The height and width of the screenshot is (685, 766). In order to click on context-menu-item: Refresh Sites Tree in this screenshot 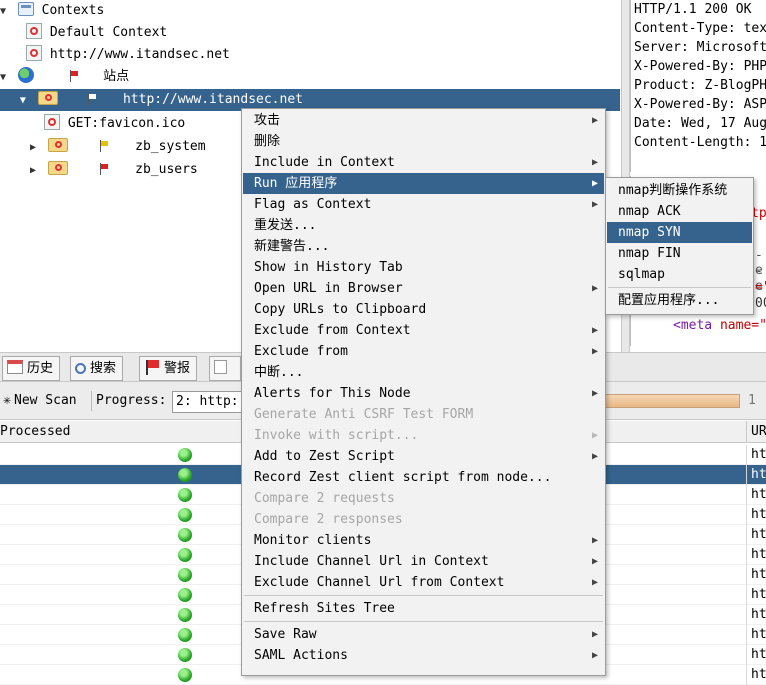, I will do `click(423, 608)`.